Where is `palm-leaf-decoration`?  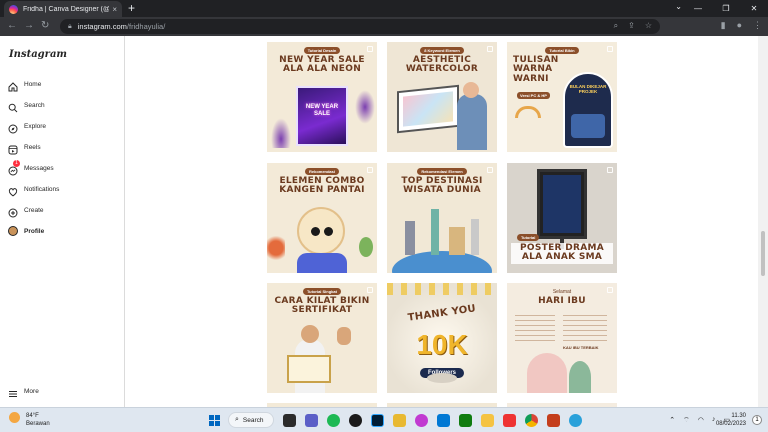
palm-leaf-decoration is located at coordinates (281, 133).